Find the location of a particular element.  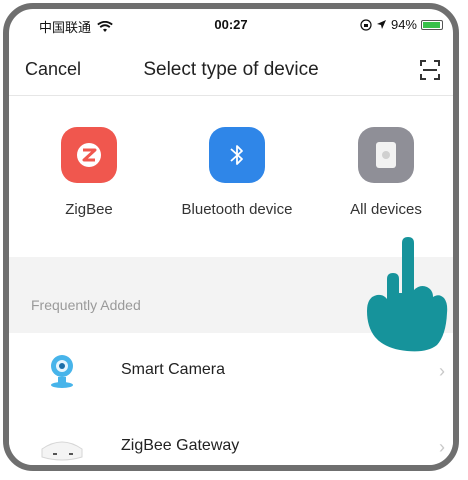

gateway-icon is located at coordinates (62, 451).